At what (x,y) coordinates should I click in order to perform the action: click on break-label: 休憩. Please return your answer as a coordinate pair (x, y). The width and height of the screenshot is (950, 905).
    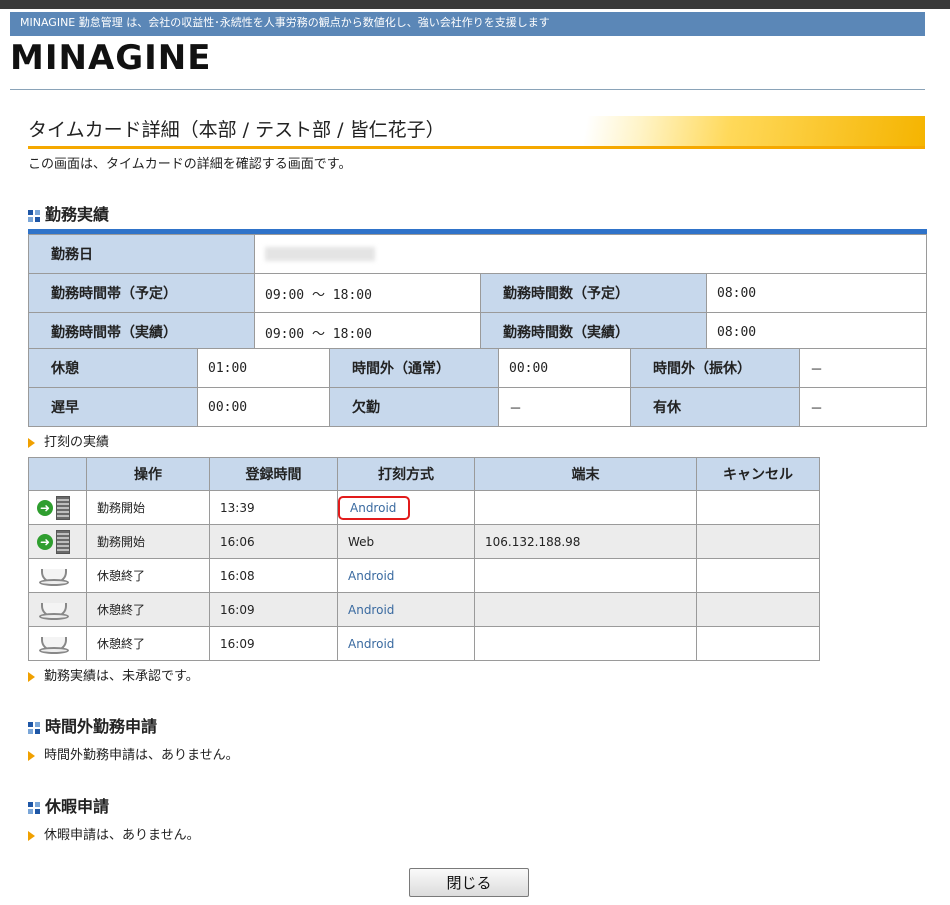
    Looking at the image, I should click on (113, 368).